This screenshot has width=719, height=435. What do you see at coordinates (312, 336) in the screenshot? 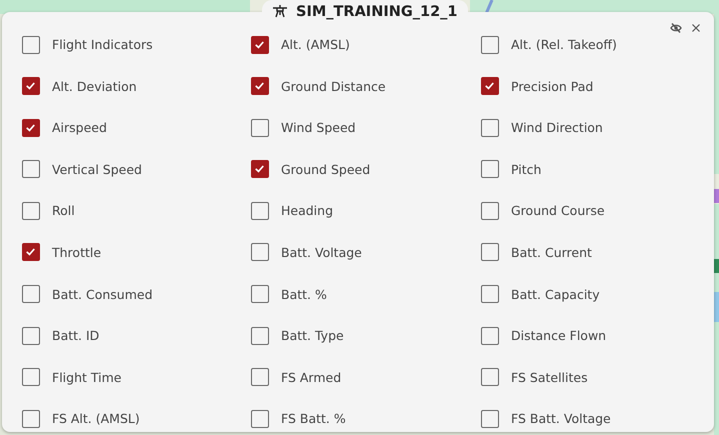
I see `checkbox-label: Batt. Type` at bounding box center [312, 336].